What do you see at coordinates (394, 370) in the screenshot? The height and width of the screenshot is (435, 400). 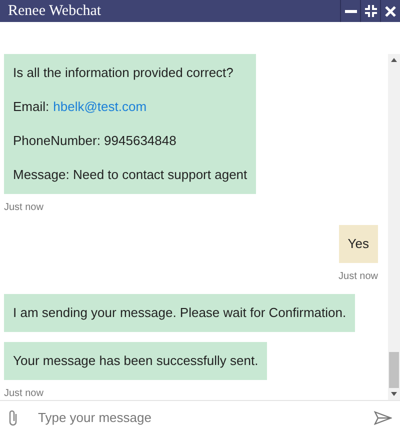 I see `scrollbar-thumb` at bounding box center [394, 370].